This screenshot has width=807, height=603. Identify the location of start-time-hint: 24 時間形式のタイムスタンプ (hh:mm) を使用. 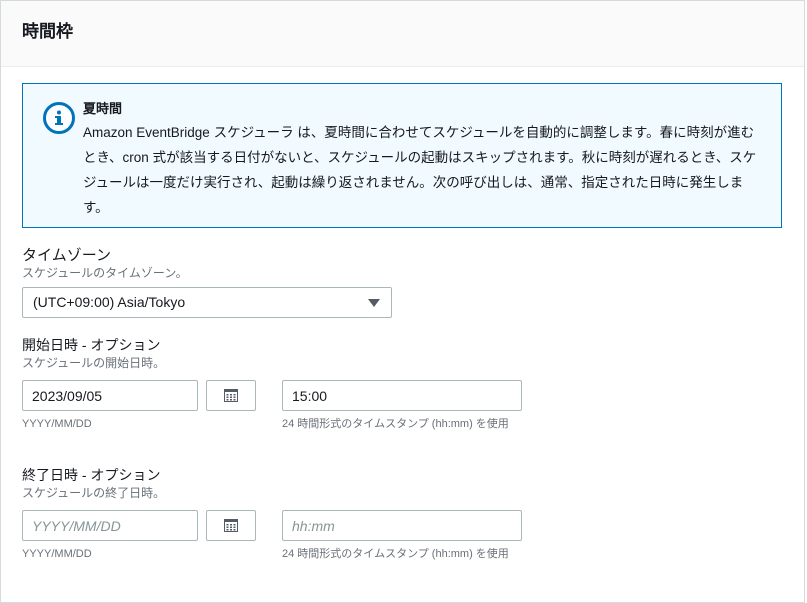
(395, 424).